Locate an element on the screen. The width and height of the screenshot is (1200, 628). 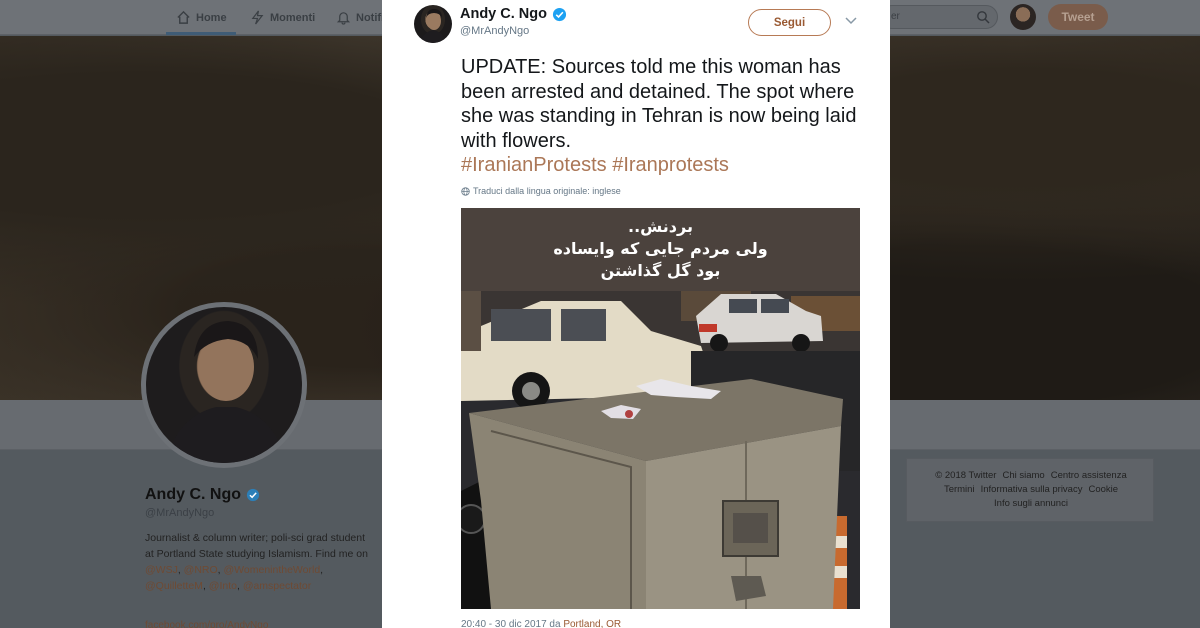
footer-link: Centro assistenza is located at coordinates (1089, 475).